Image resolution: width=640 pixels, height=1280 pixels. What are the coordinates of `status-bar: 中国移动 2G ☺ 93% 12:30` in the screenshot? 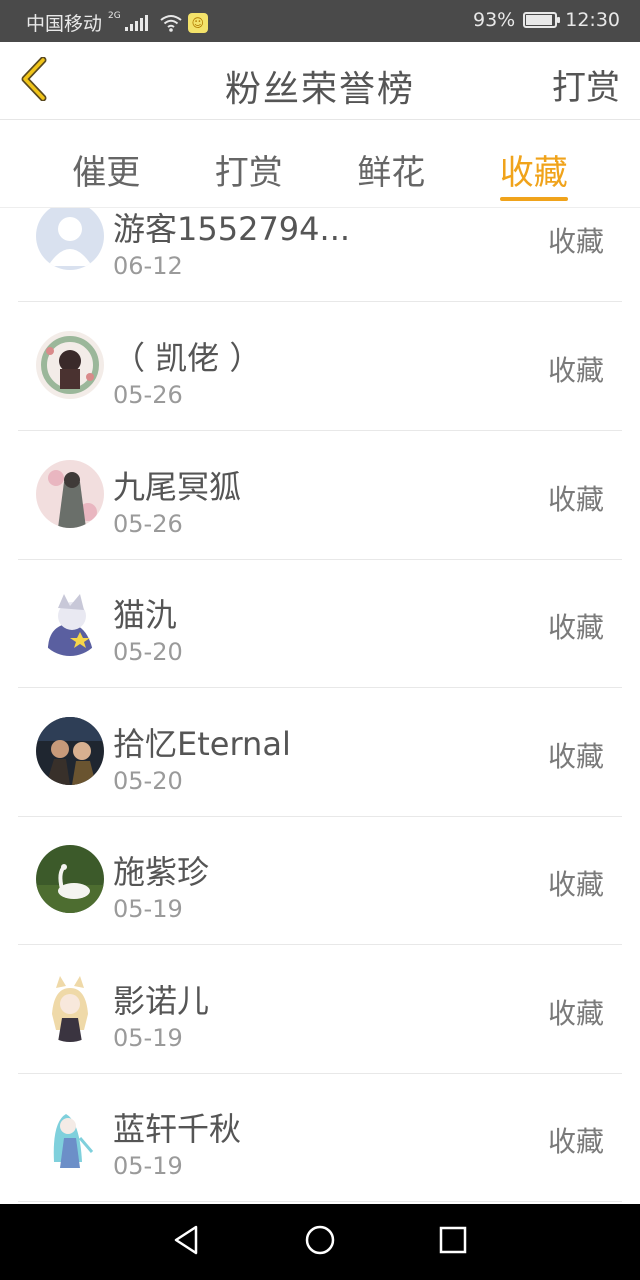 It's located at (320, 21).